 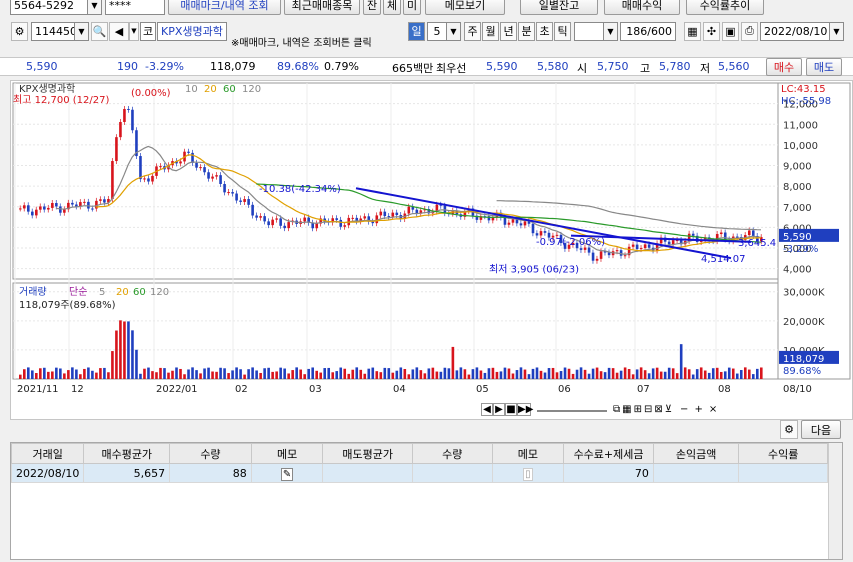 I want to click on col-pnl: 손익금액, so click(x=696, y=453).